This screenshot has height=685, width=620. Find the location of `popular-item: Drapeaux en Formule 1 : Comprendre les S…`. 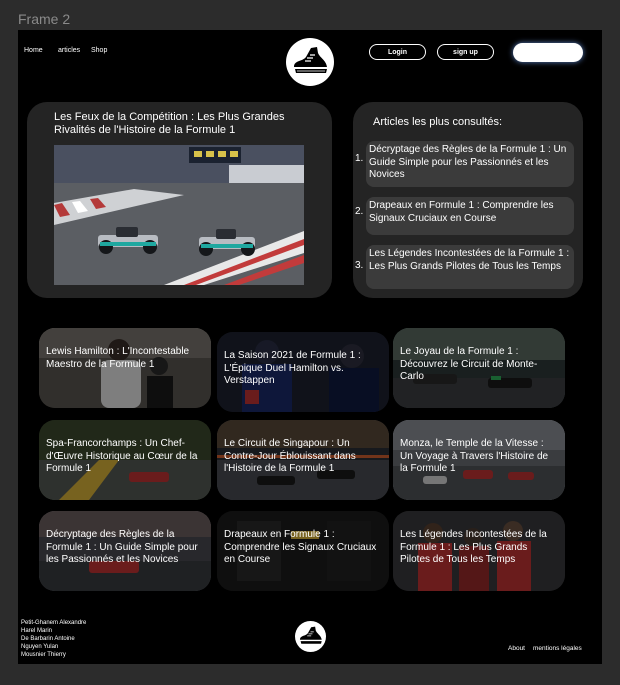

popular-item: Drapeaux en Formule 1 : Comprendre les S… is located at coordinates (470, 216).